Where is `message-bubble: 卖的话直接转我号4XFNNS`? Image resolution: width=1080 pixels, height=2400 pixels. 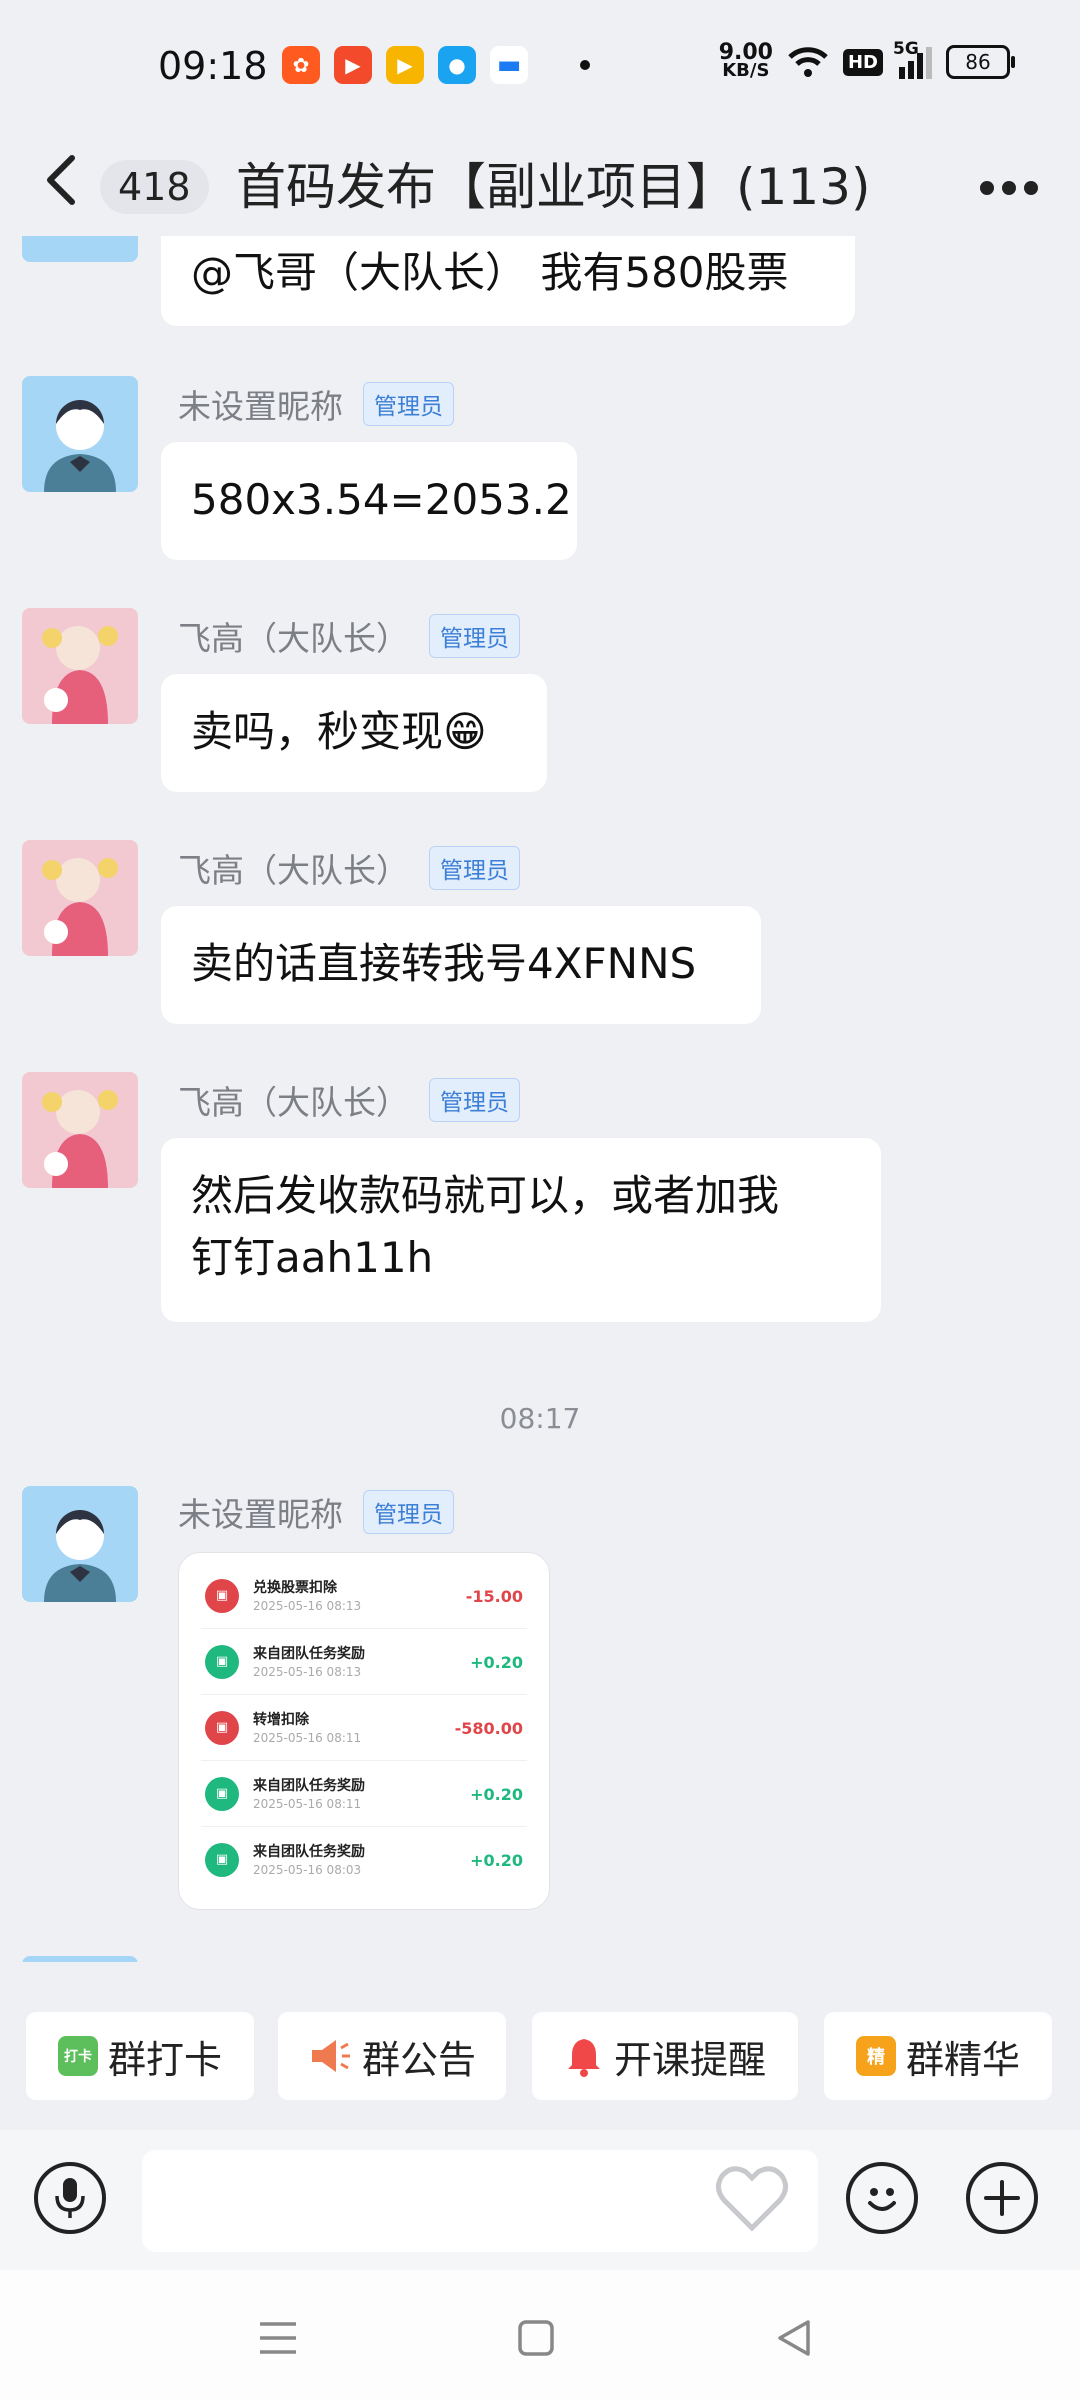
message-bubble: 卖的话直接转我号4XFNNS is located at coordinates (461, 965).